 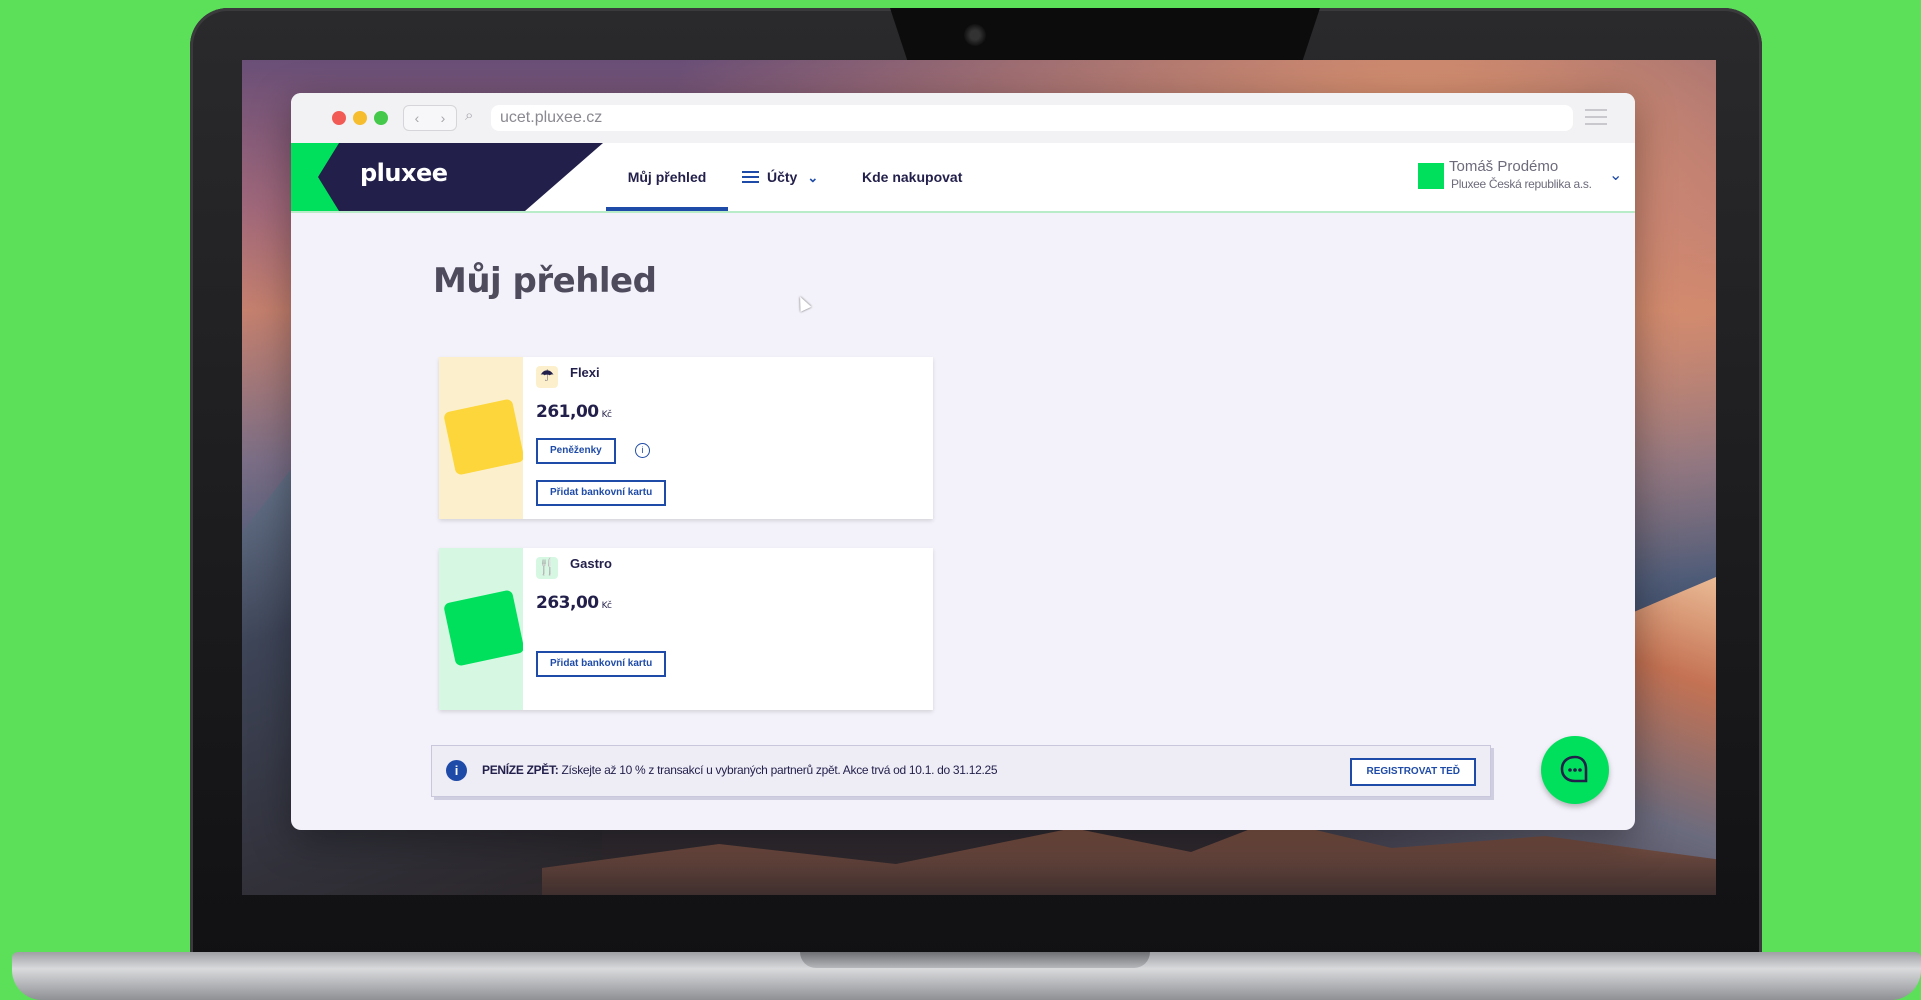 I want to click on register-now-button: REGISTROVAT TEĎ, so click(x=1413, y=772).